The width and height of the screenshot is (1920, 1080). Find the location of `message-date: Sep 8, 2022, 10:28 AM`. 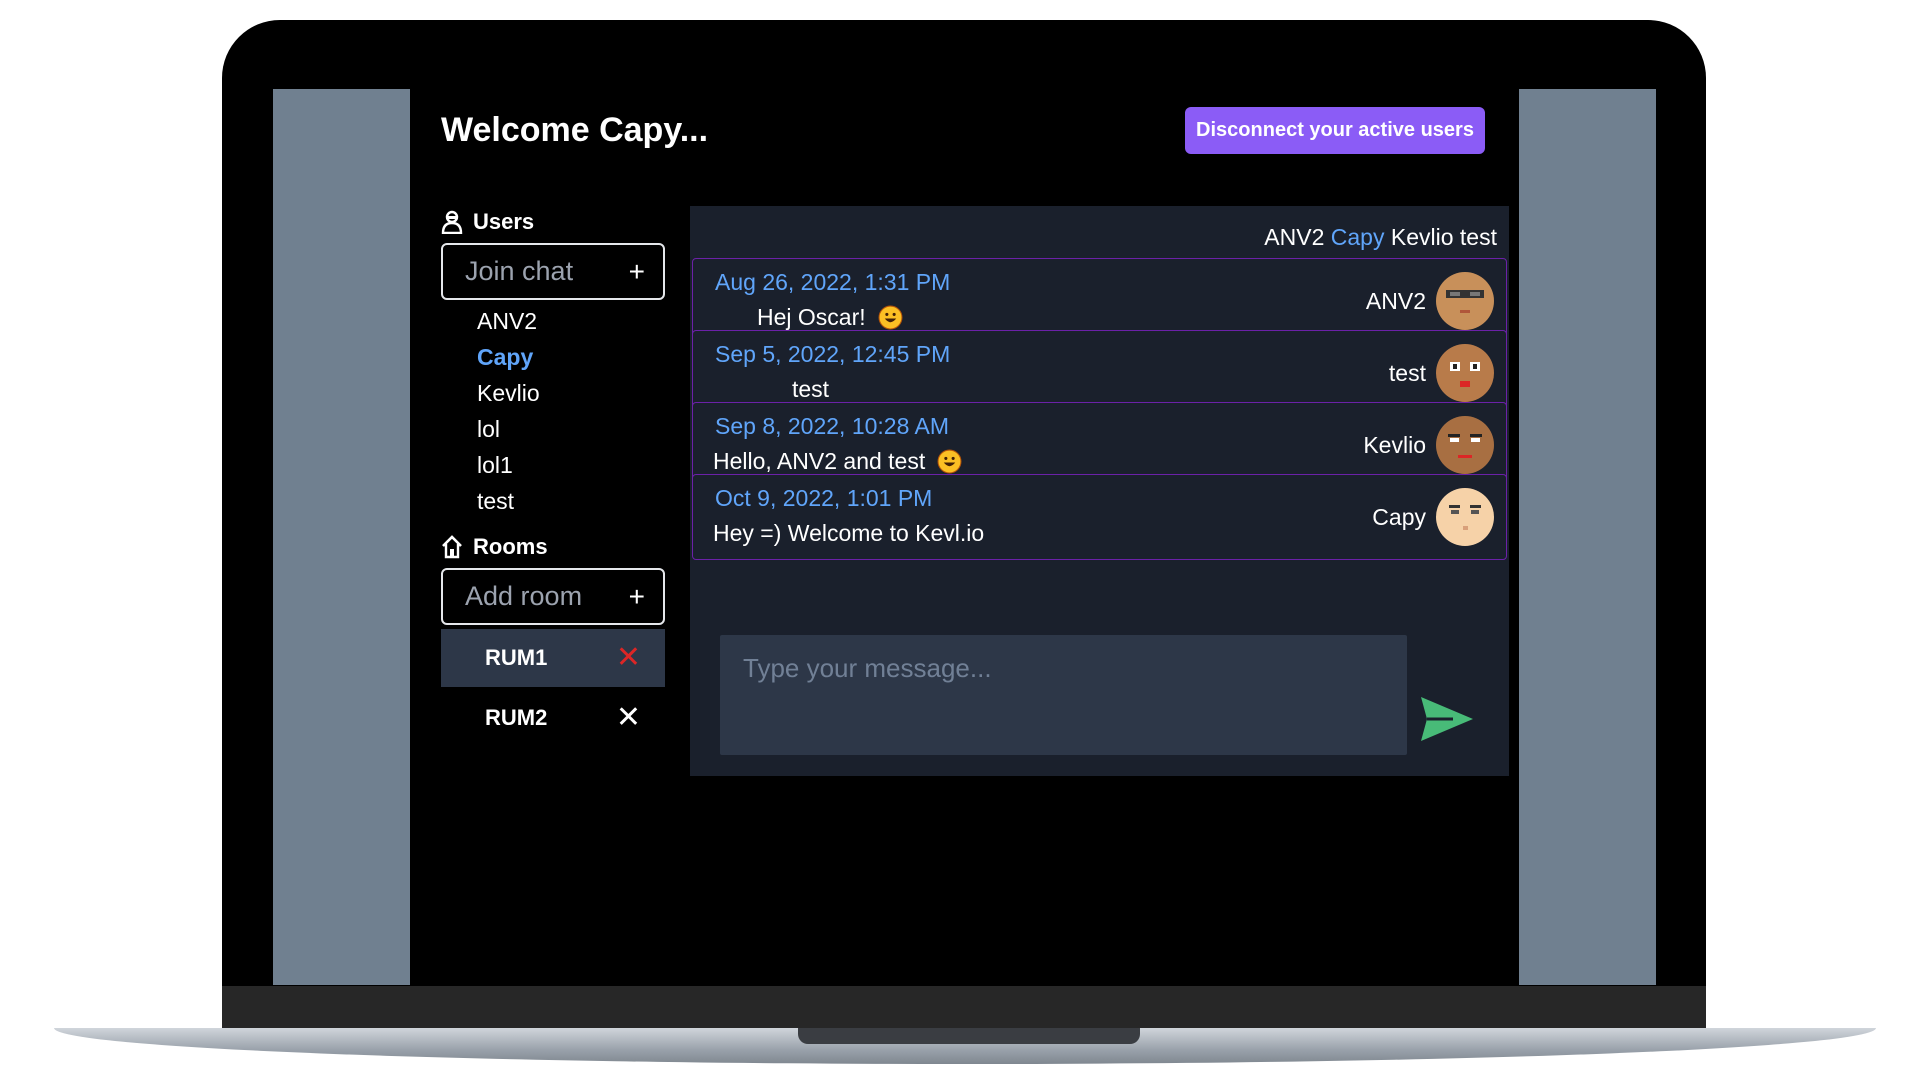

message-date: Sep 8, 2022, 10:28 AM is located at coordinates (832, 426).